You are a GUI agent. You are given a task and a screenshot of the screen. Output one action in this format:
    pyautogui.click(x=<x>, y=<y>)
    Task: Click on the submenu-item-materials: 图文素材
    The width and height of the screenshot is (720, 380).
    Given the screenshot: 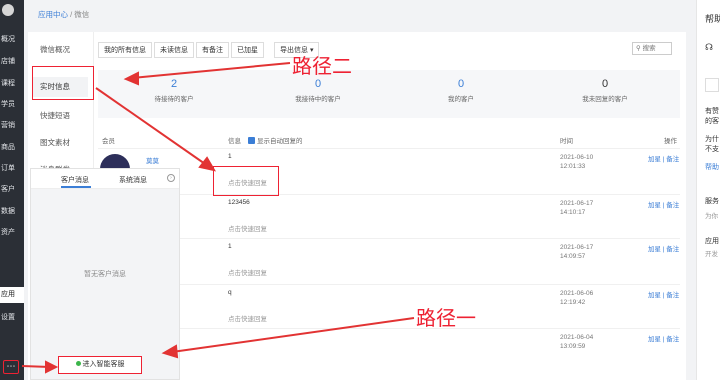 What is the action you would take?
    pyautogui.click(x=55, y=142)
    